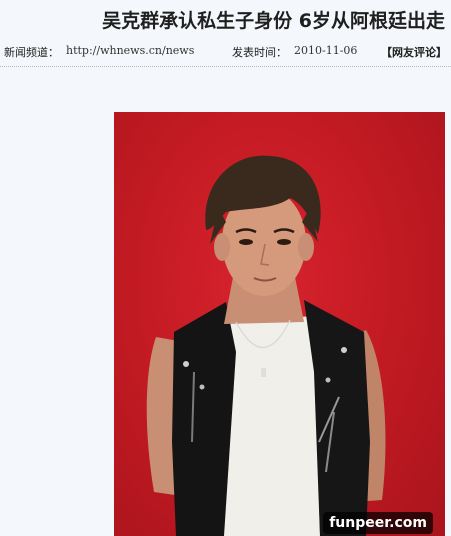 This screenshot has width=451, height=536. I want to click on channel-label: 新闻频道：, so click(31, 52).